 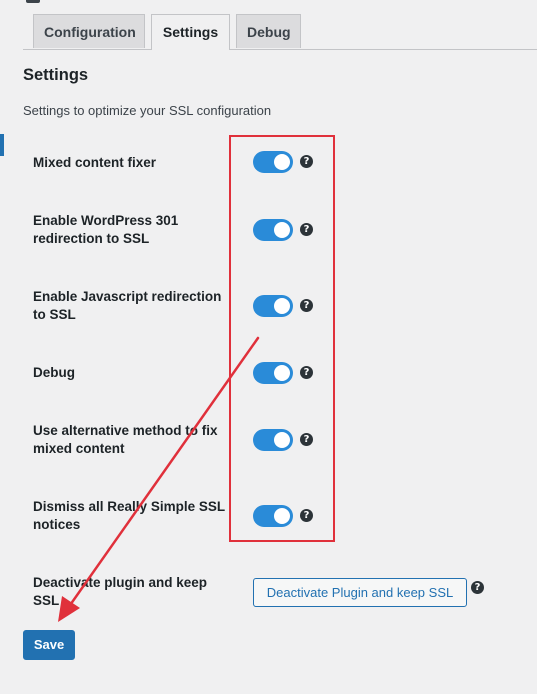 What do you see at coordinates (54, 372) in the screenshot?
I see `setting-label-debug: Debug` at bounding box center [54, 372].